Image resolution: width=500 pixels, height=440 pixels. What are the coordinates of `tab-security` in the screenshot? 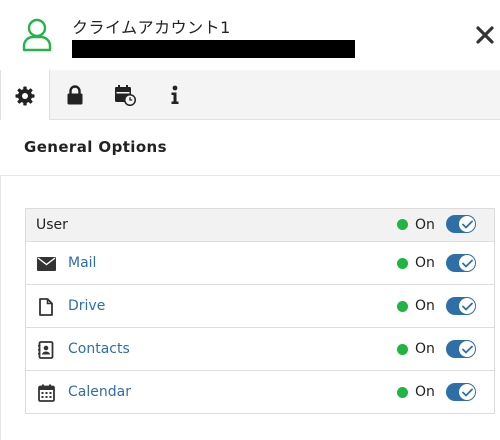 It's located at (75, 95).